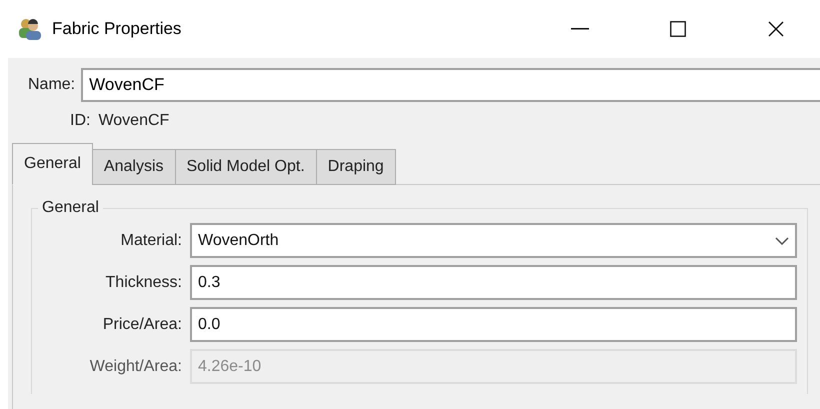 The height and width of the screenshot is (409, 820). I want to click on name-field: WovenCF, so click(450, 85).